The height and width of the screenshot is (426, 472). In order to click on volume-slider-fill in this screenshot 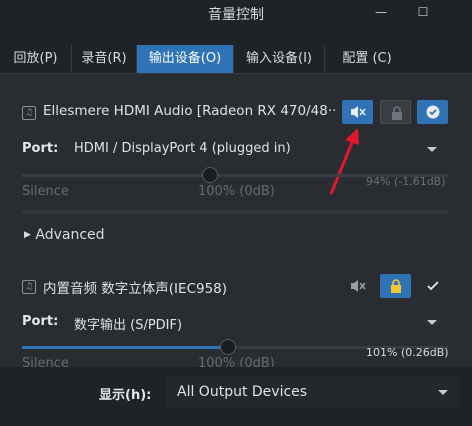, I will do `click(125, 347)`.